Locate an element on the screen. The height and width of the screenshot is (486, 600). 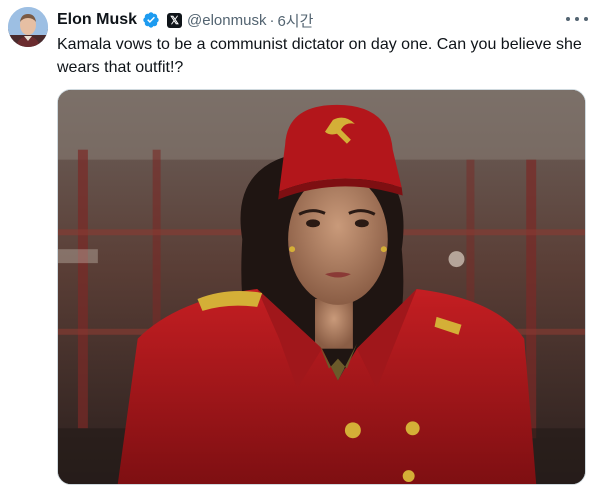
author-avatar is located at coordinates (28, 27).